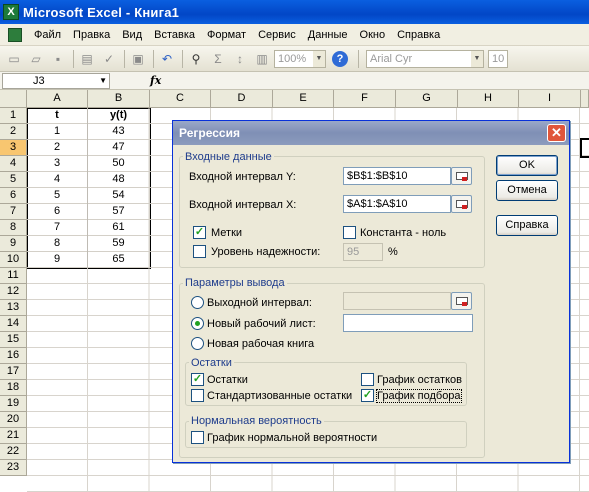 This screenshot has height=492, width=589. Describe the element at coordinates (56, 80) in the screenshot. I see `name-box: J3 ▼` at that location.